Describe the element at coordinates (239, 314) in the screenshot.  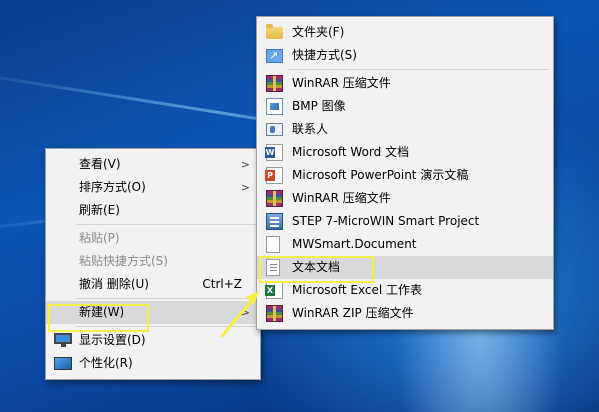
I see `annotation-arrow-icon` at that location.